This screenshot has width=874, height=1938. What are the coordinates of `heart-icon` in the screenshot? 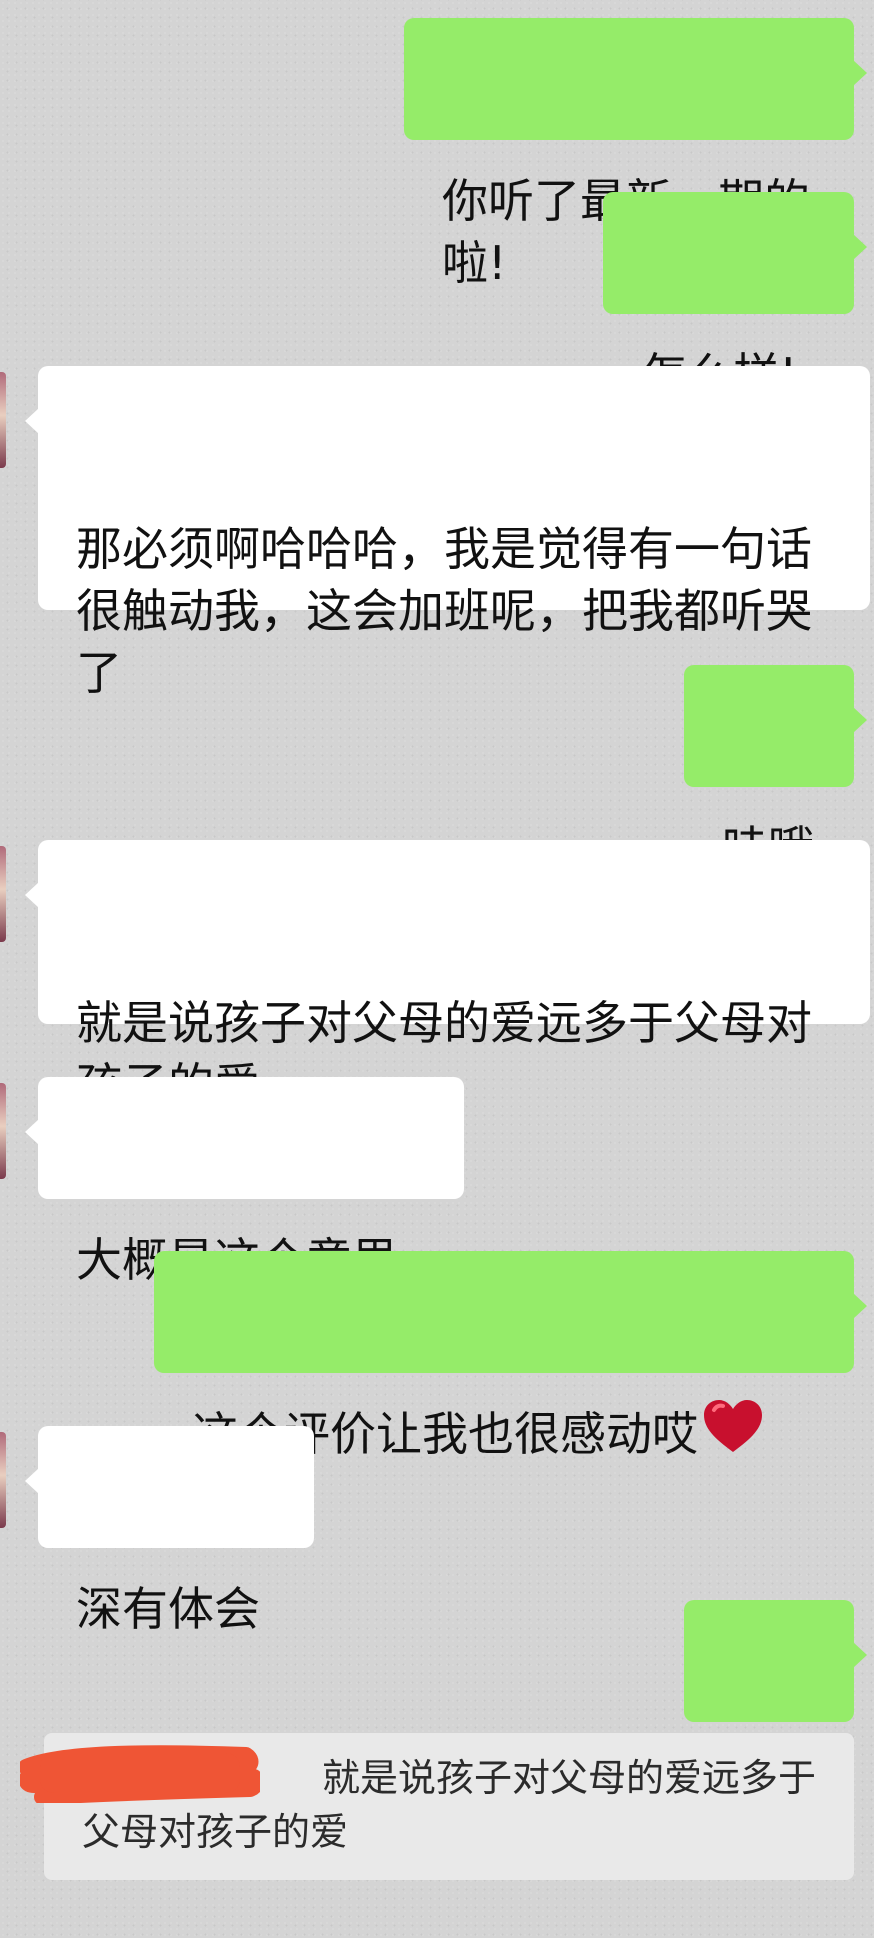 It's located at (733, 1433).